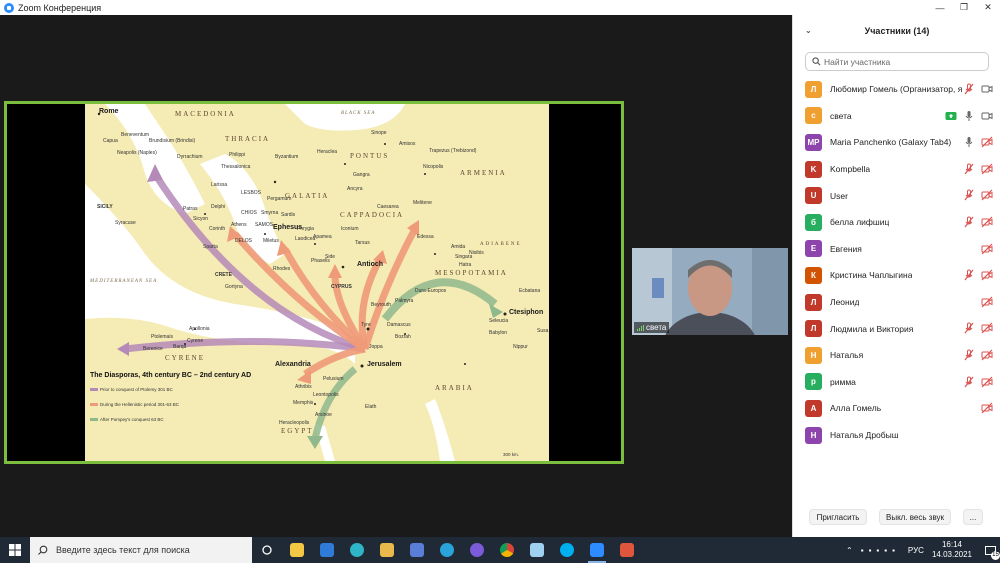 The width and height of the screenshot is (1000, 563). What do you see at coordinates (447, 550) in the screenshot?
I see `telegram-taskbar-icon` at bounding box center [447, 550].